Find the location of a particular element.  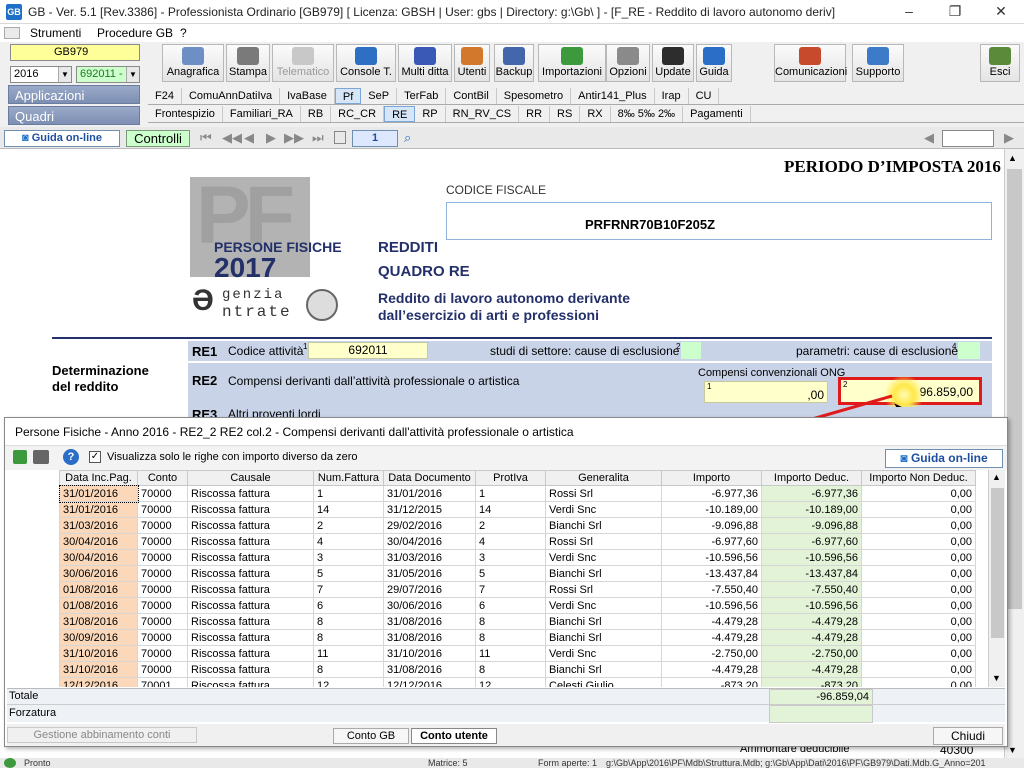

table-cell: 29/02/2016 is located at coordinates (429, 525).